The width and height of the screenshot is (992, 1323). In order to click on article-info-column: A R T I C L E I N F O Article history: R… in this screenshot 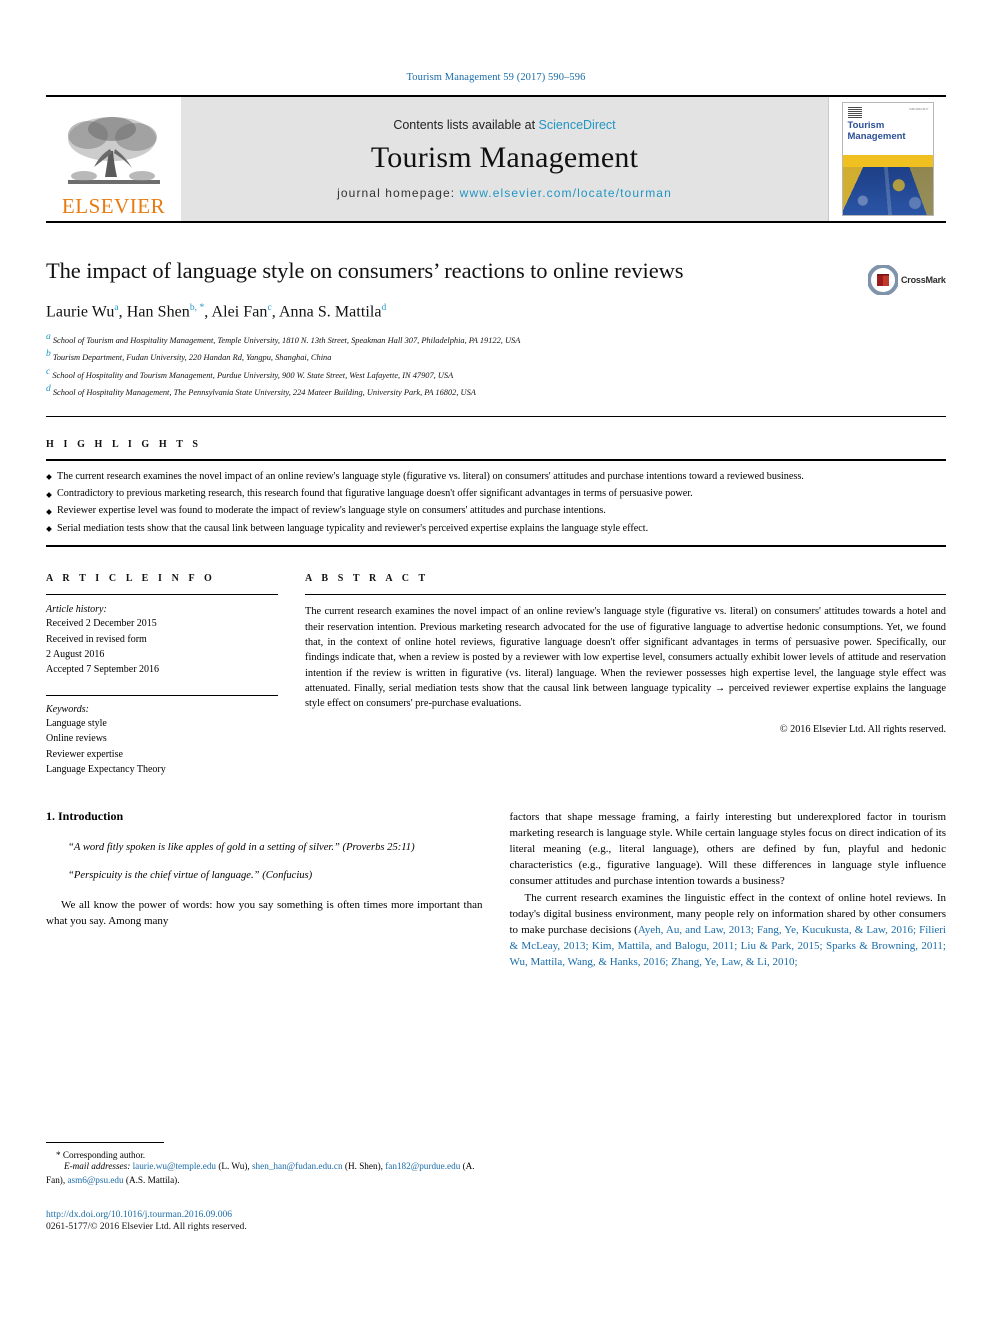, I will do `click(162, 675)`.